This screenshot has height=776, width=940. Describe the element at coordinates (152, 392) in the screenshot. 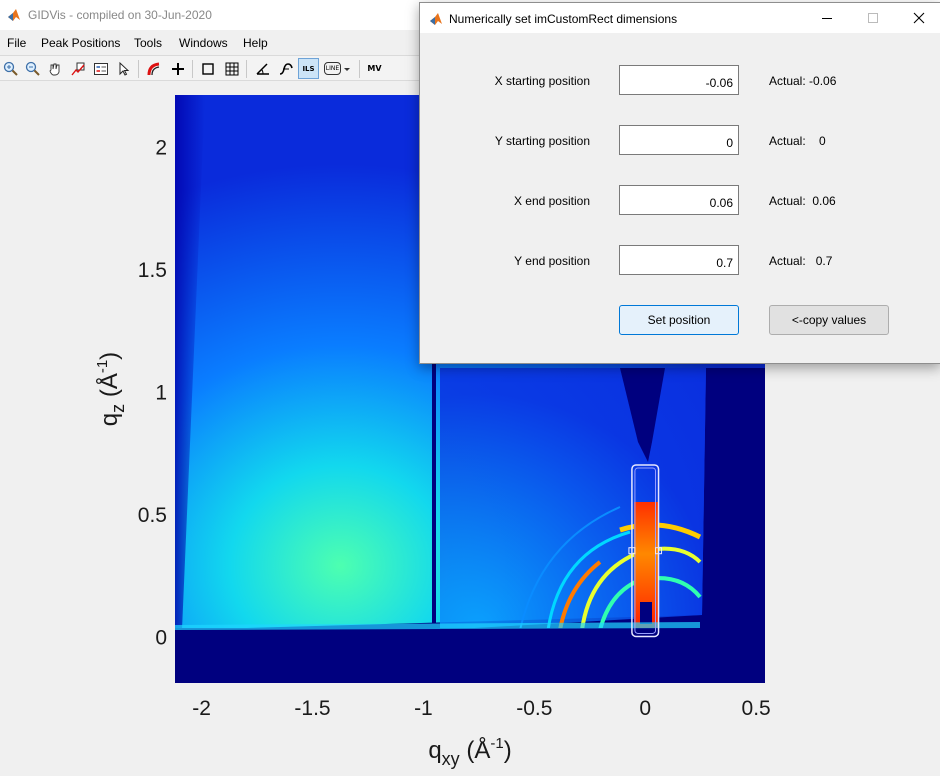

I see `y-axis-ticks: 0 0.5 1 1.5 2` at that location.